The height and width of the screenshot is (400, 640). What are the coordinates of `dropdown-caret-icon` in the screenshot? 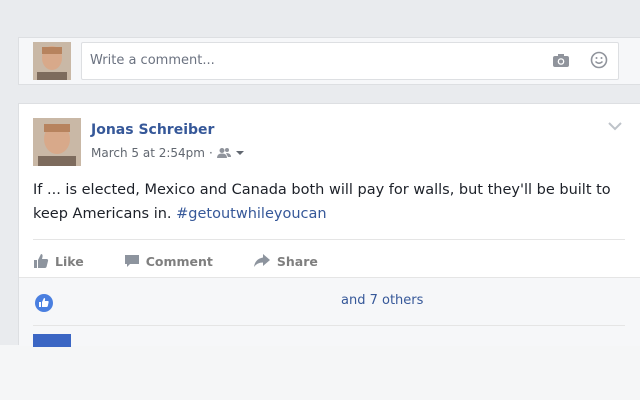 It's located at (240, 153).